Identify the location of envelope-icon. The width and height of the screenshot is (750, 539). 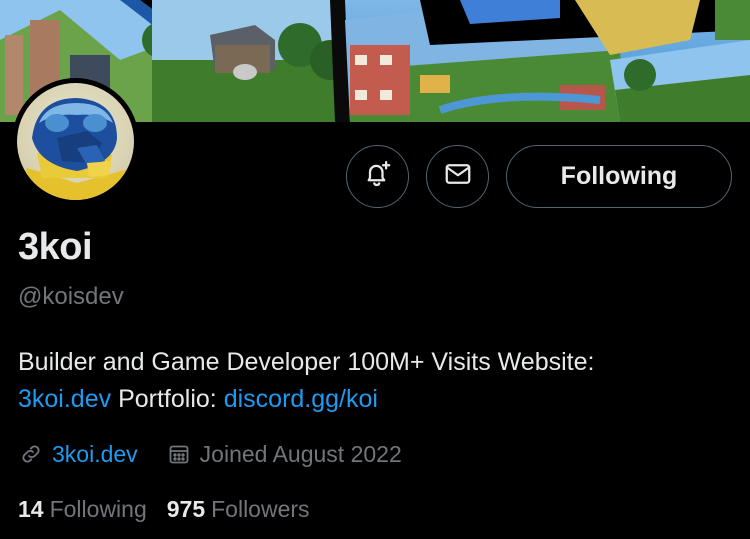
(458, 176).